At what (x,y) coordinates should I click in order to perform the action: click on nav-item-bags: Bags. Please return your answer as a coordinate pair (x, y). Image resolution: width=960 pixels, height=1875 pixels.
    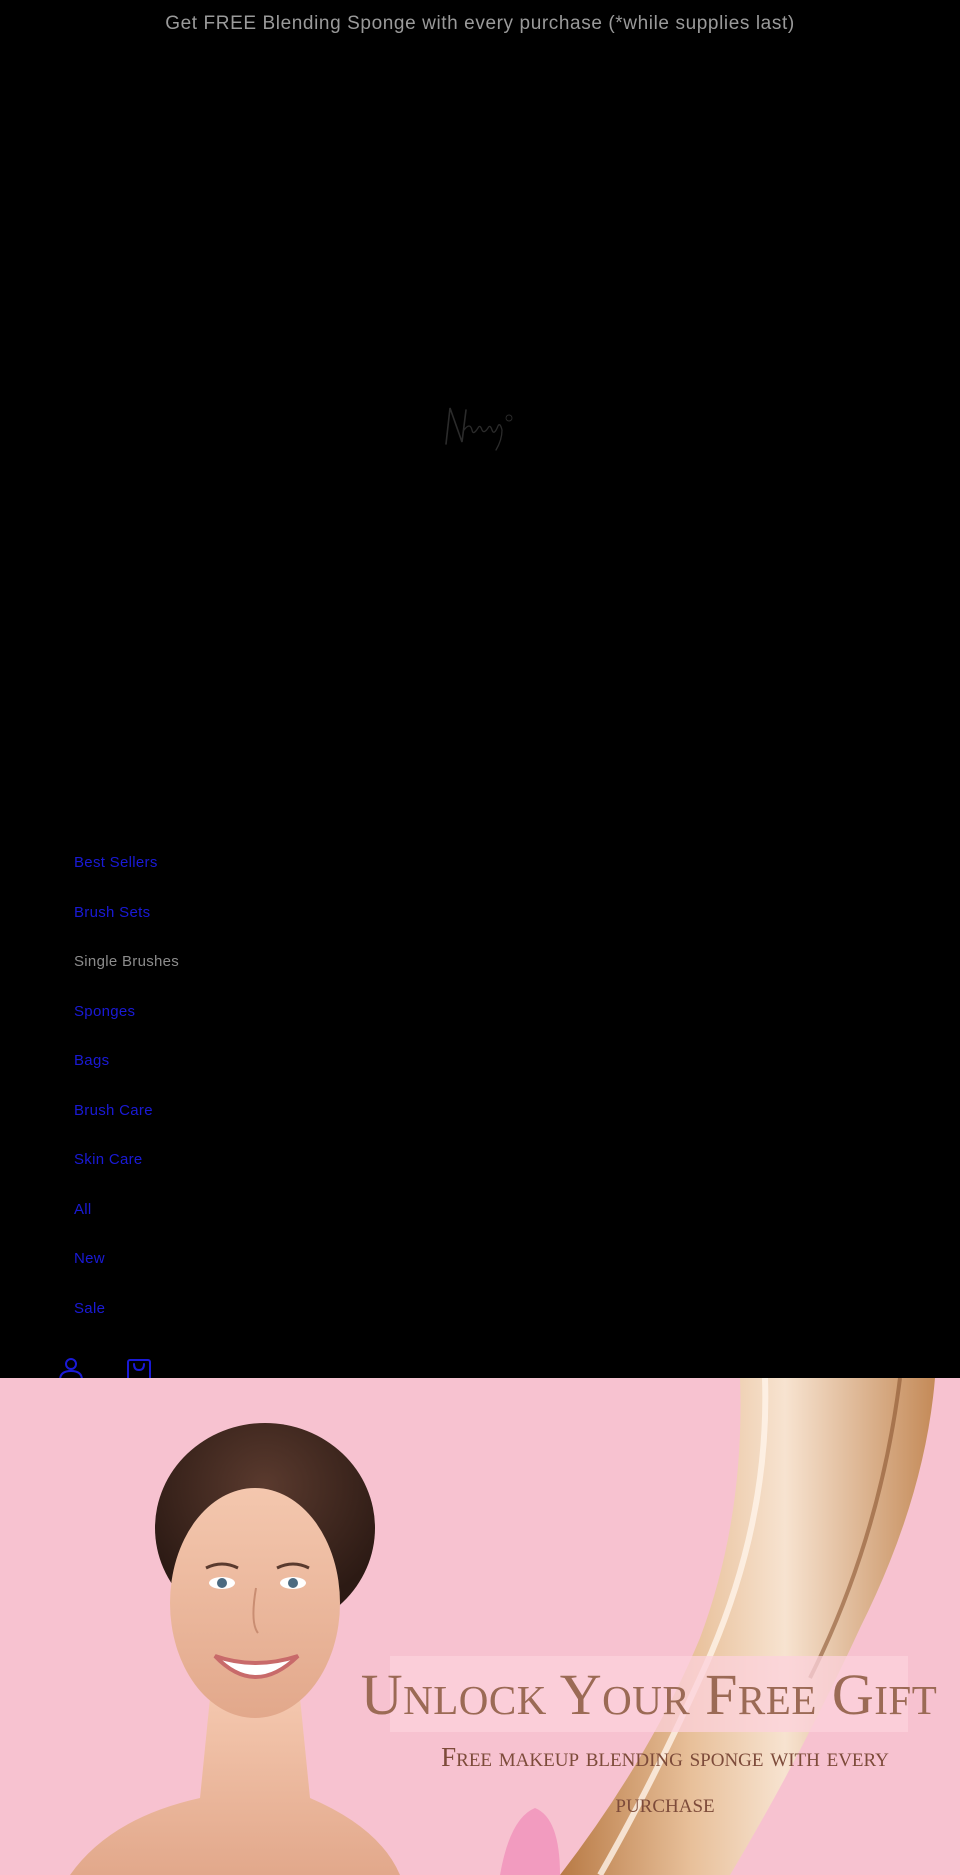
    Looking at the image, I should click on (126, 1077).